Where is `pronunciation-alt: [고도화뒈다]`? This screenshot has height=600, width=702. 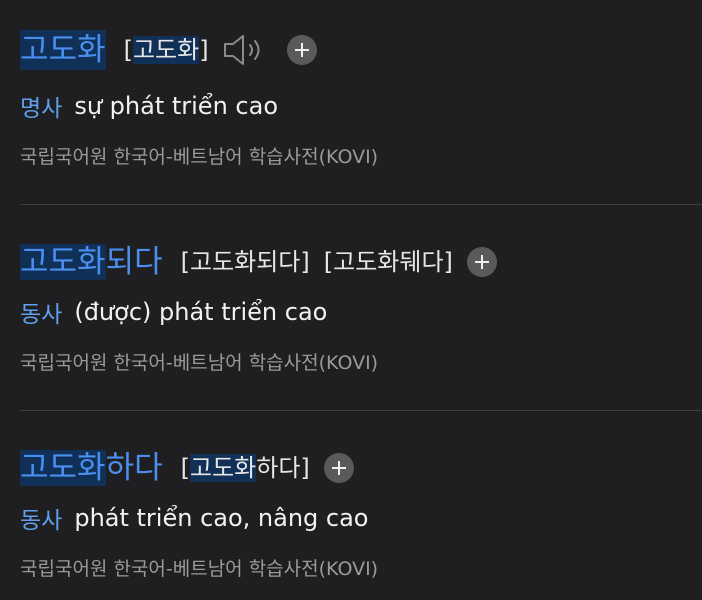
pronunciation-alt: [고도화뒈다] is located at coordinates (388, 262).